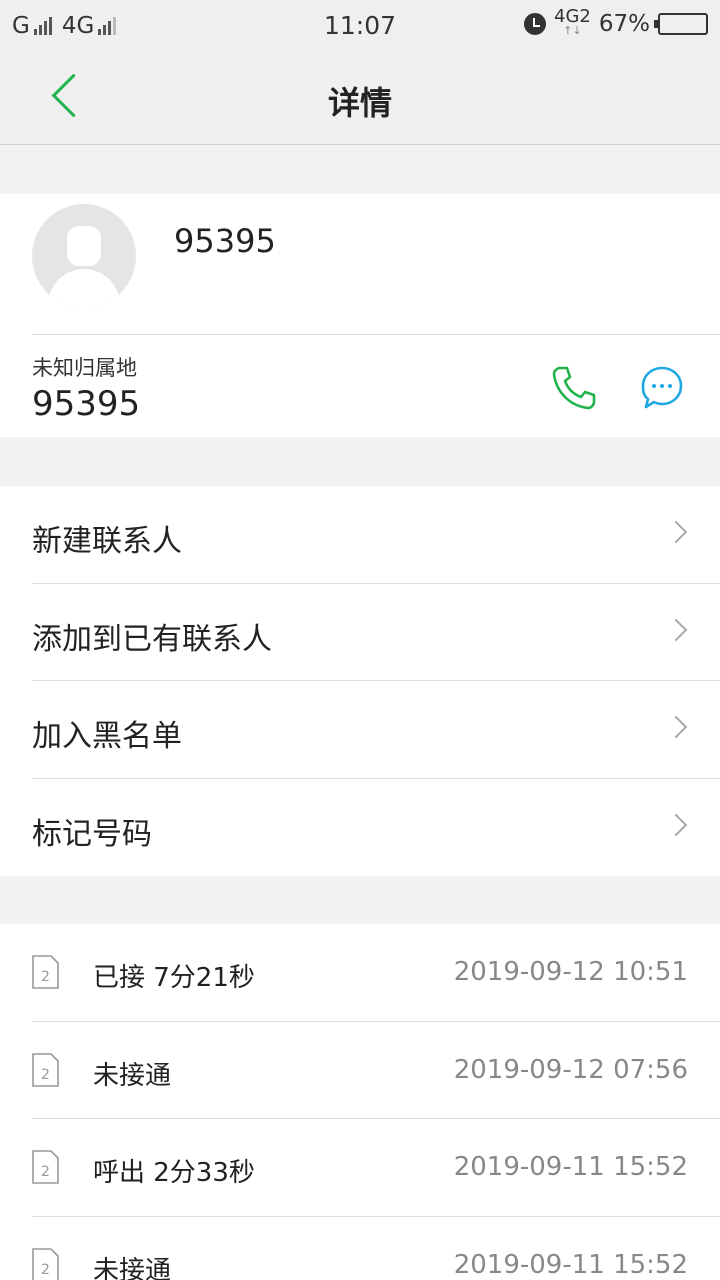  What do you see at coordinates (225, 241) in the screenshot?
I see `contact-name: 95395` at bounding box center [225, 241].